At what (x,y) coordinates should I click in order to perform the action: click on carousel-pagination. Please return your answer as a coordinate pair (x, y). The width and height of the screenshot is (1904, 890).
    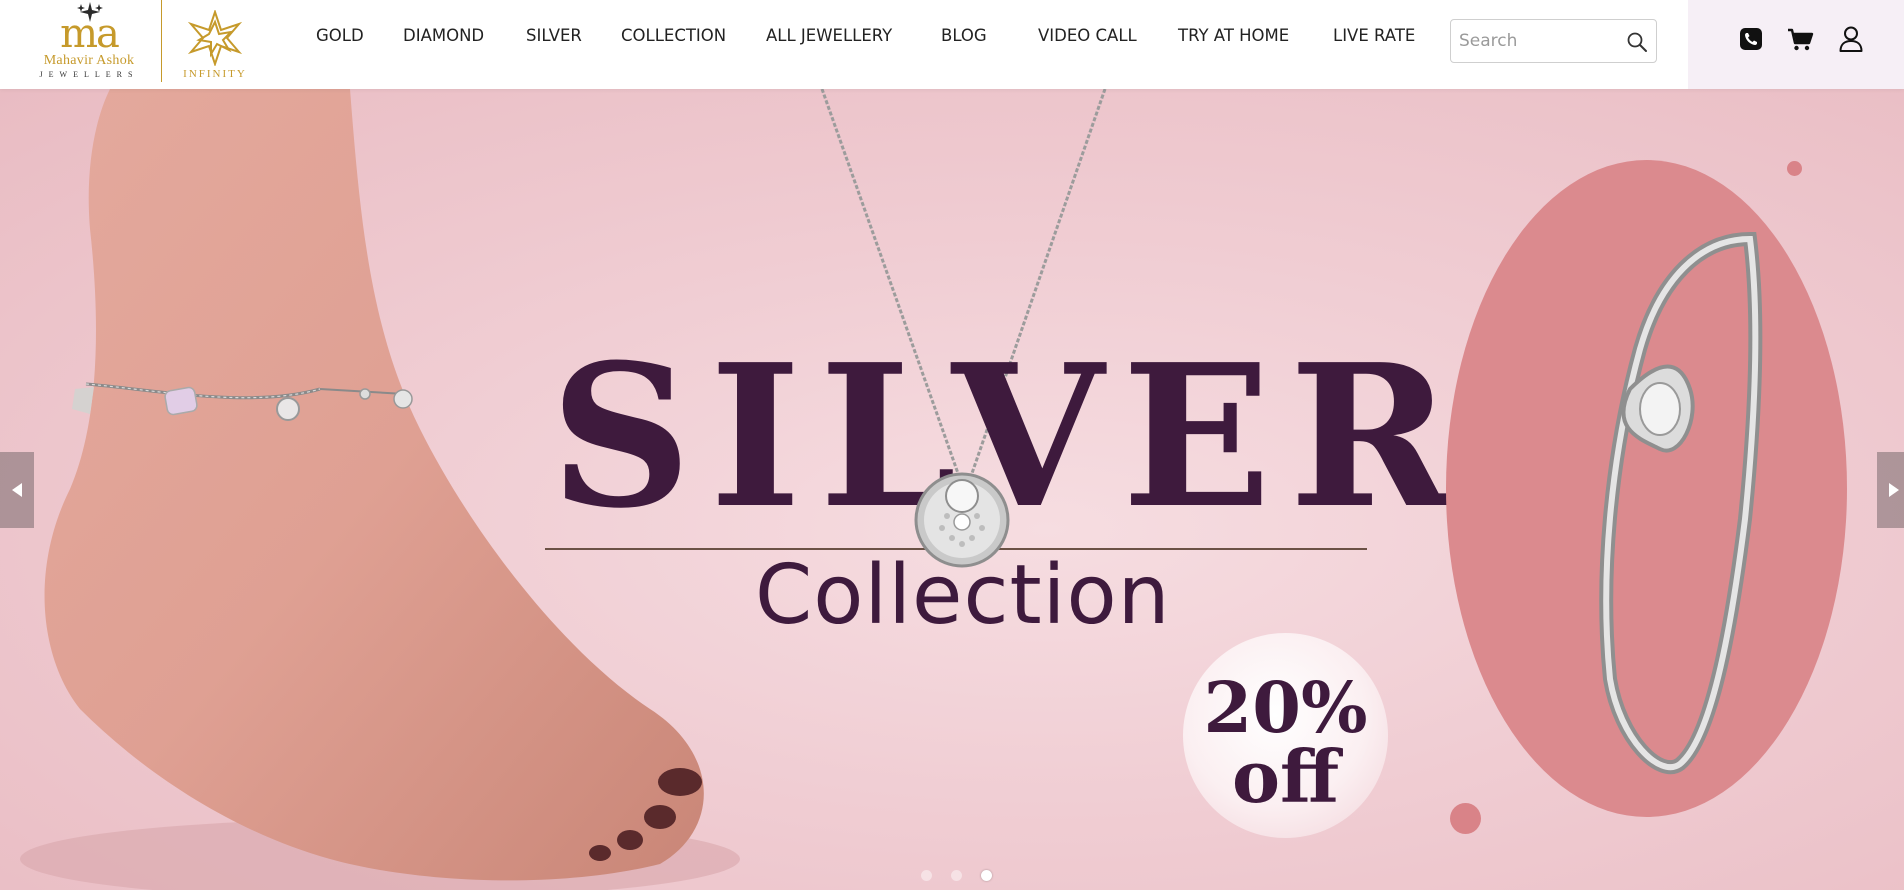
    Looking at the image, I should click on (957, 876).